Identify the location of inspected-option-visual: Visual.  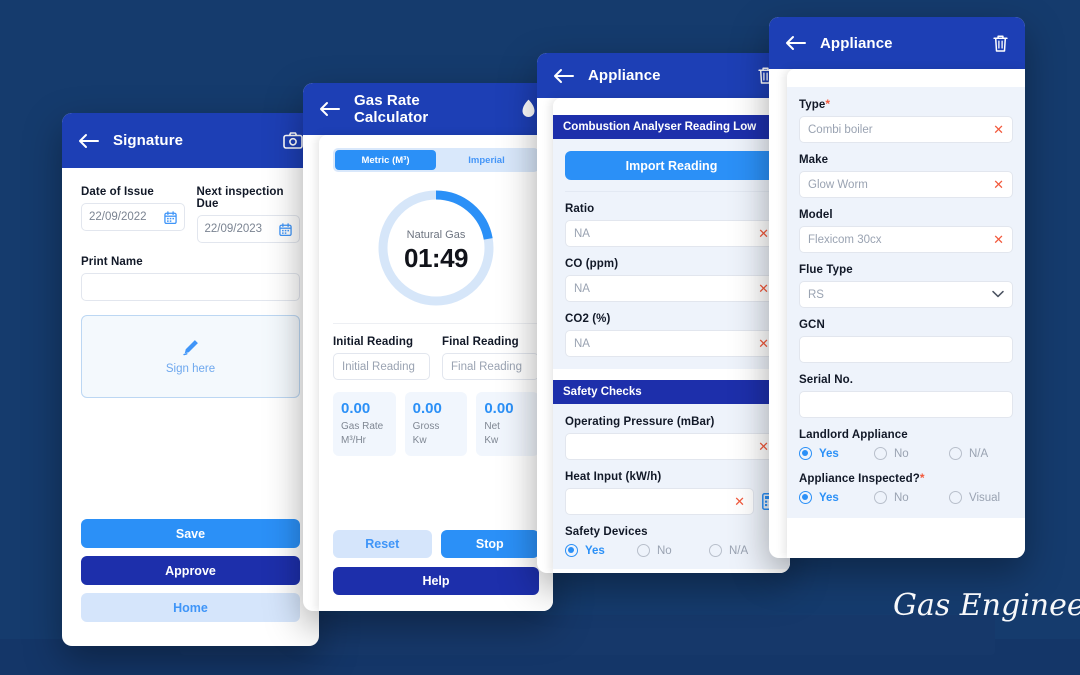
(974, 497).